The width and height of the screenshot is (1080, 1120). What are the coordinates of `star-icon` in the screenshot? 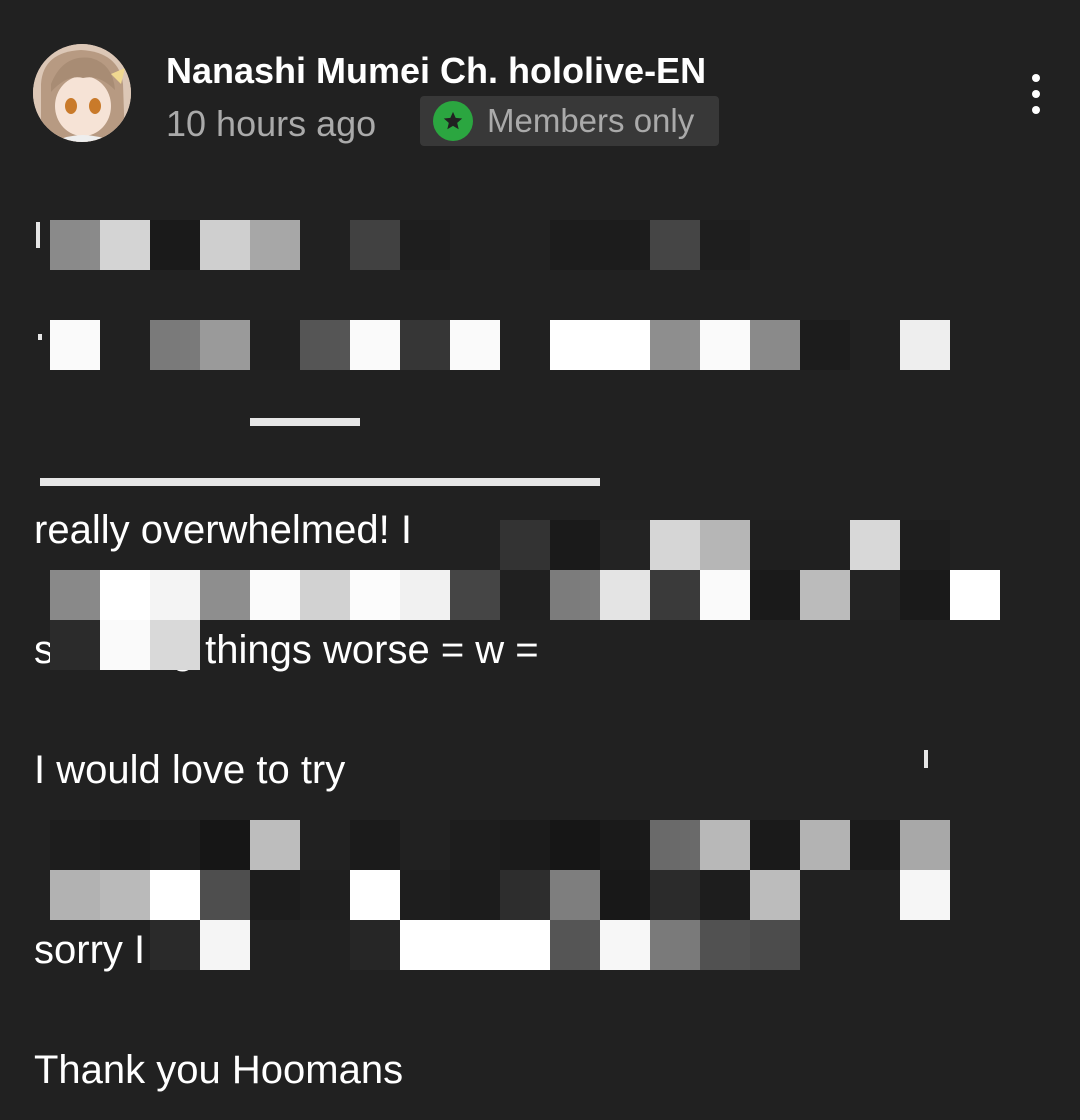 It's located at (453, 121).